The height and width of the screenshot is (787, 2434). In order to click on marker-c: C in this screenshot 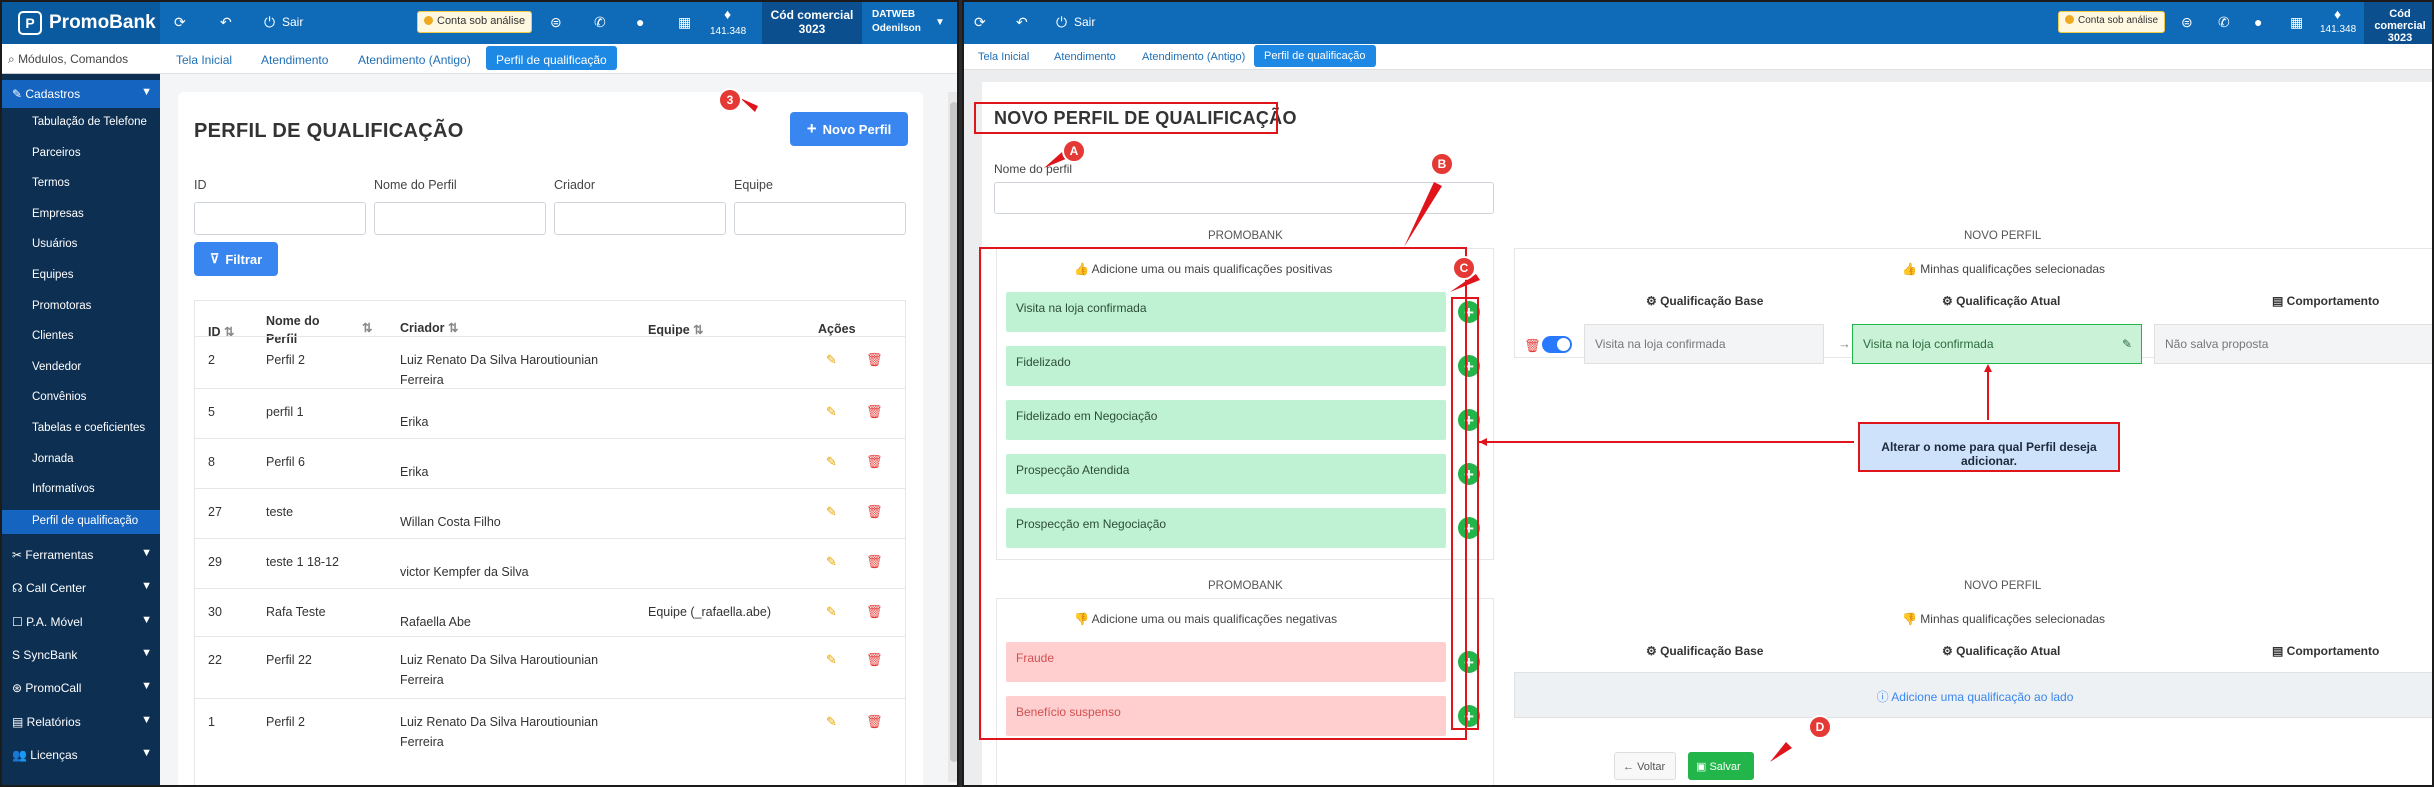, I will do `click(1464, 268)`.